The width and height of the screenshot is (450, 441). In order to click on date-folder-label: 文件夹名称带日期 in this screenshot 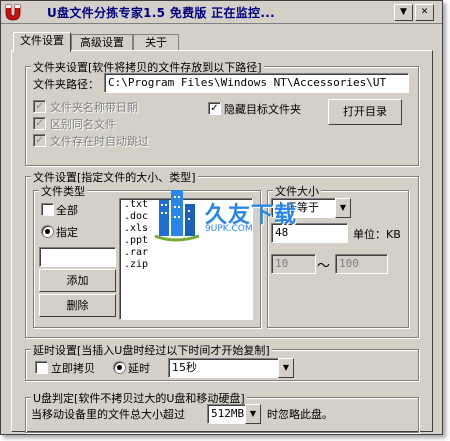, I will do `click(94, 107)`.